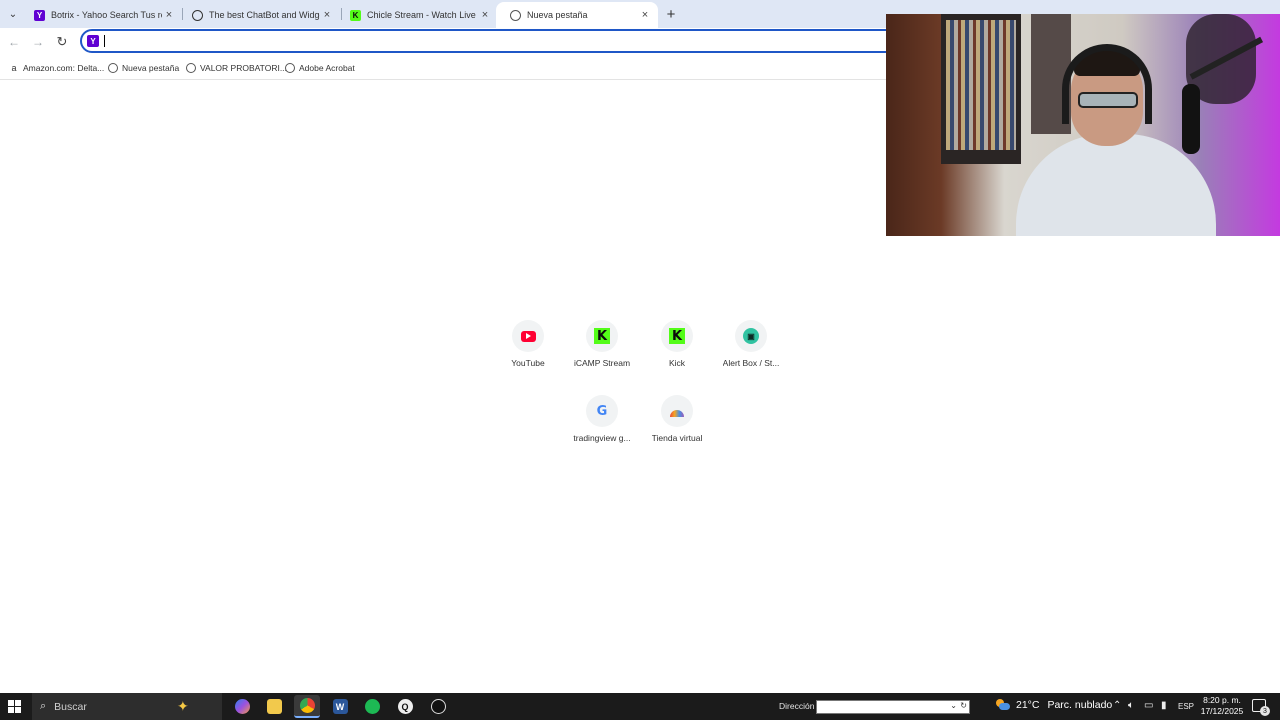 The height and width of the screenshot is (720, 1280). I want to click on weather-condition: Parc. nublado, so click(1080, 705).